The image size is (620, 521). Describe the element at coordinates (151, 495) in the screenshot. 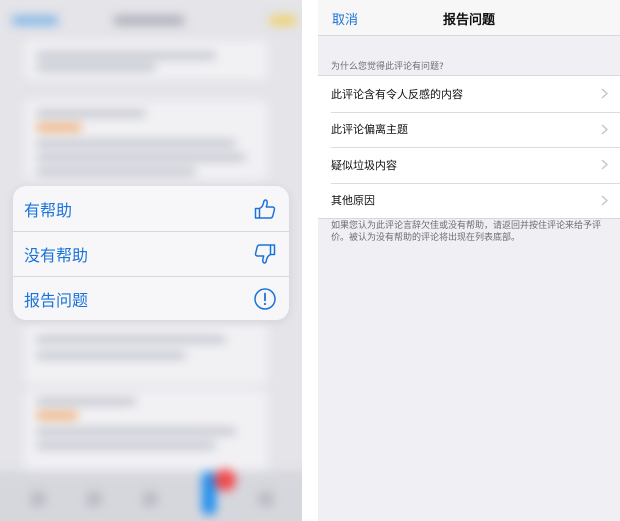

I see `blurred-tab-bar` at that location.